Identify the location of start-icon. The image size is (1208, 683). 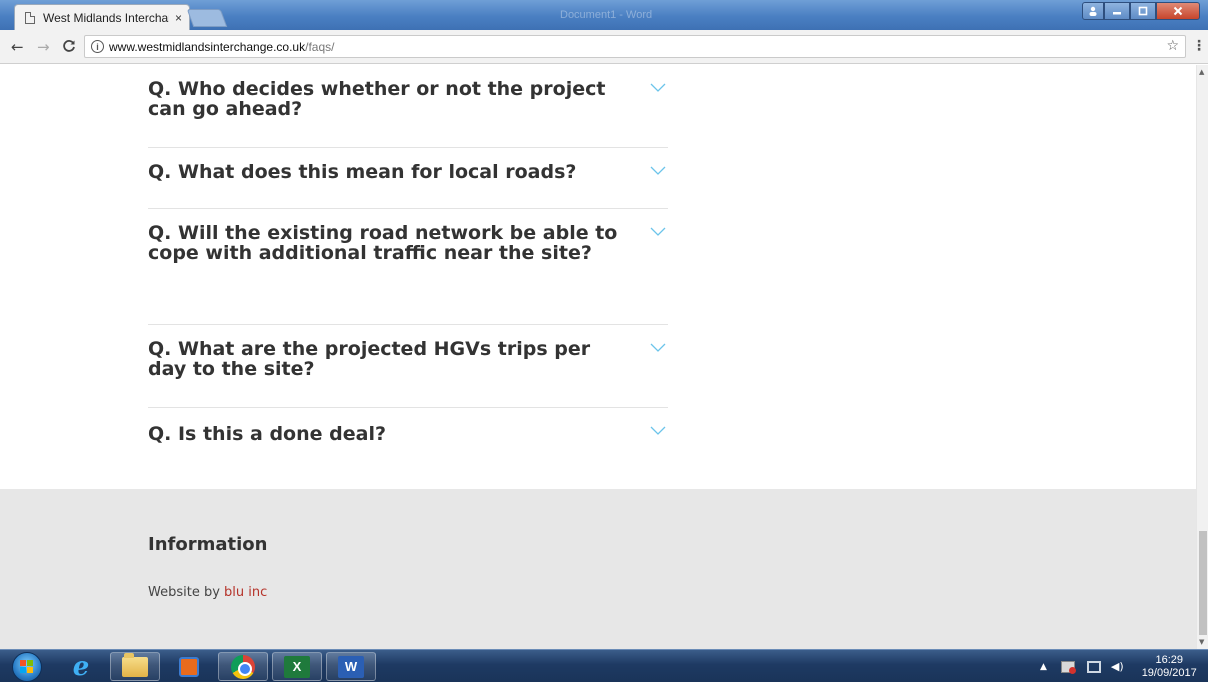
(27, 667).